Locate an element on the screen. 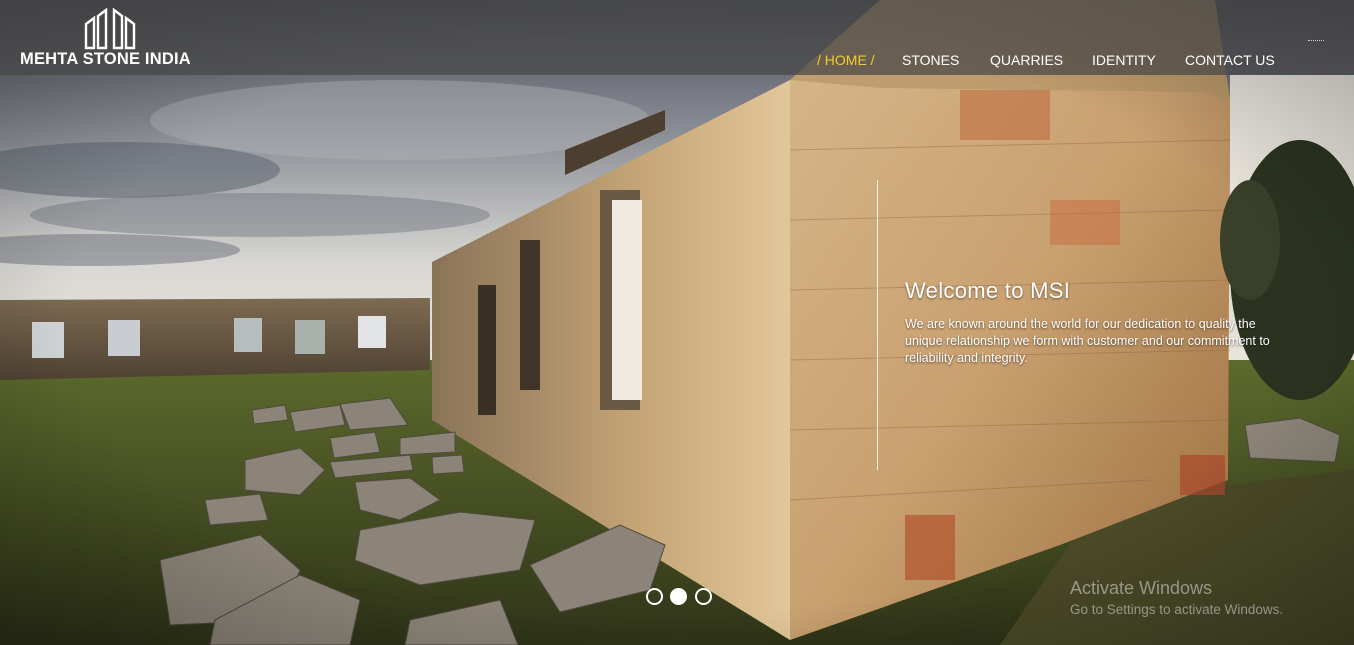  hero-title: Welcome to MSI is located at coordinates (988, 290).